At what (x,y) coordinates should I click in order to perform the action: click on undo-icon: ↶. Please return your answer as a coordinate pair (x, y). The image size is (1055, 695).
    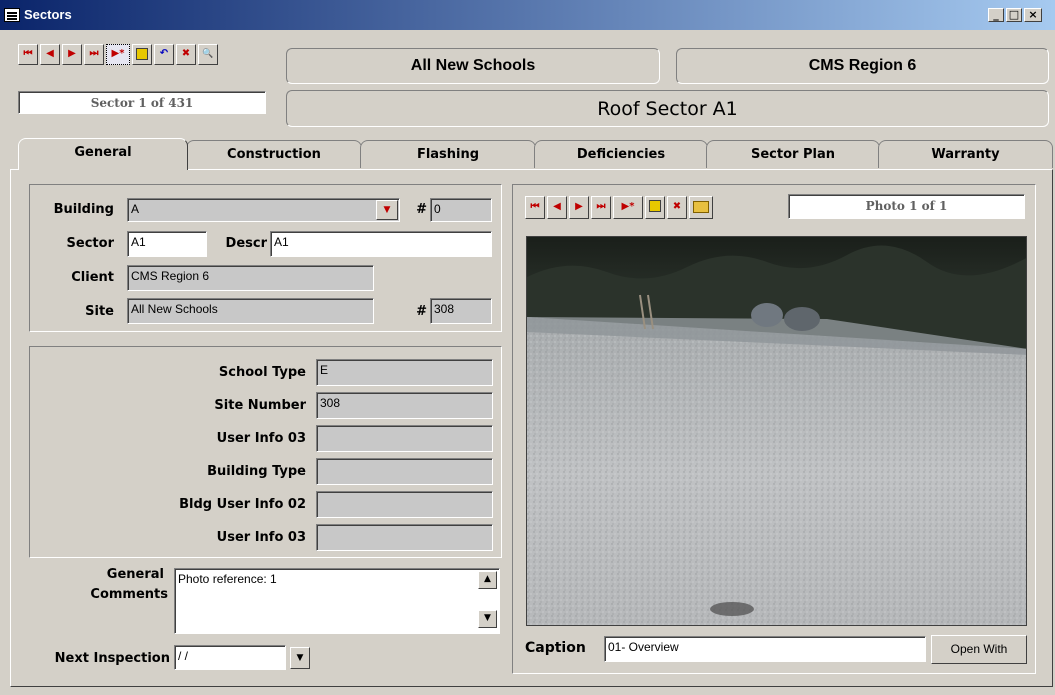
    Looking at the image, I should click on (164, 53).